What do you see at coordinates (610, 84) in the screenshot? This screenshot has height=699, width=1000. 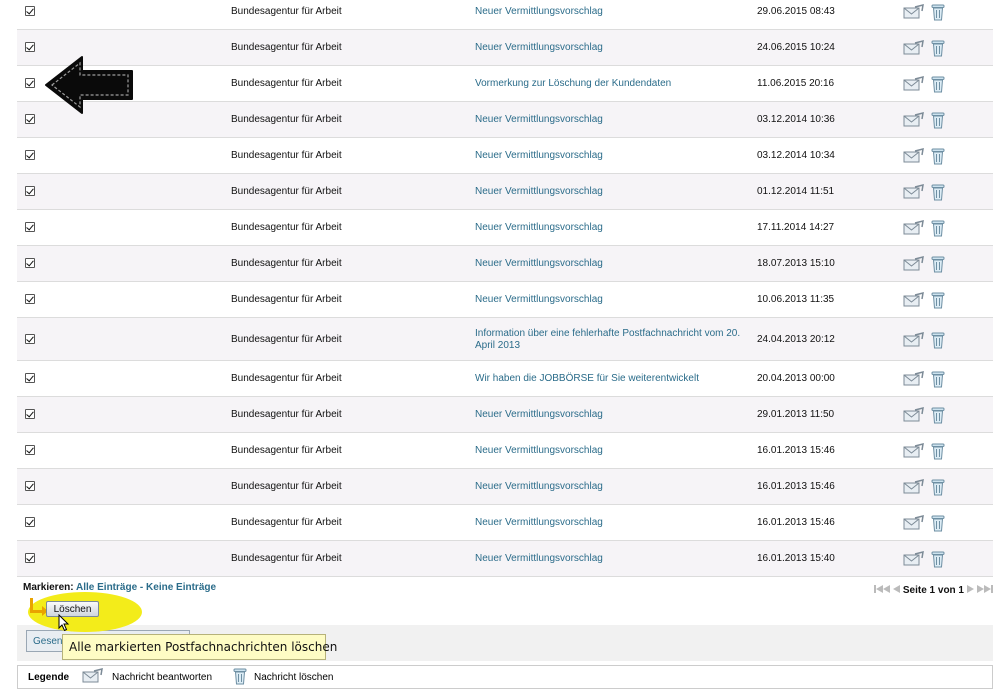 I see `message-subject-link: Vormerkung zur Löschung der Kundendaten` at bounding box center [610, 84].